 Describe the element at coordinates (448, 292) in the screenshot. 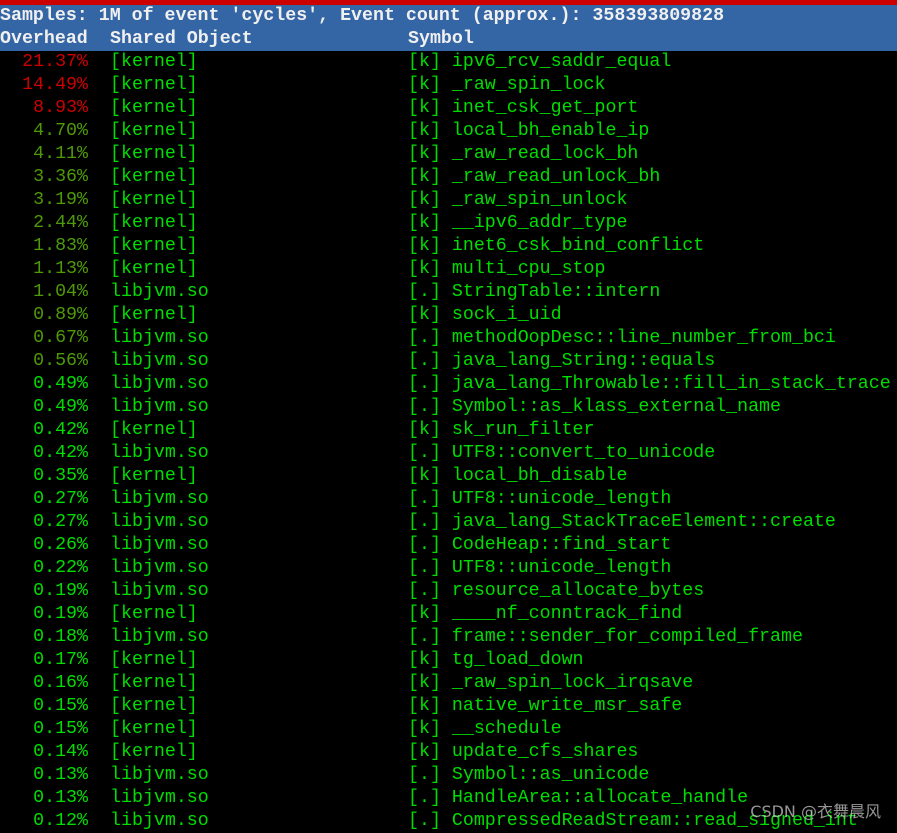

I see `table-row: 1.04% libjvm.so [.] StringTable::intern` at that location.